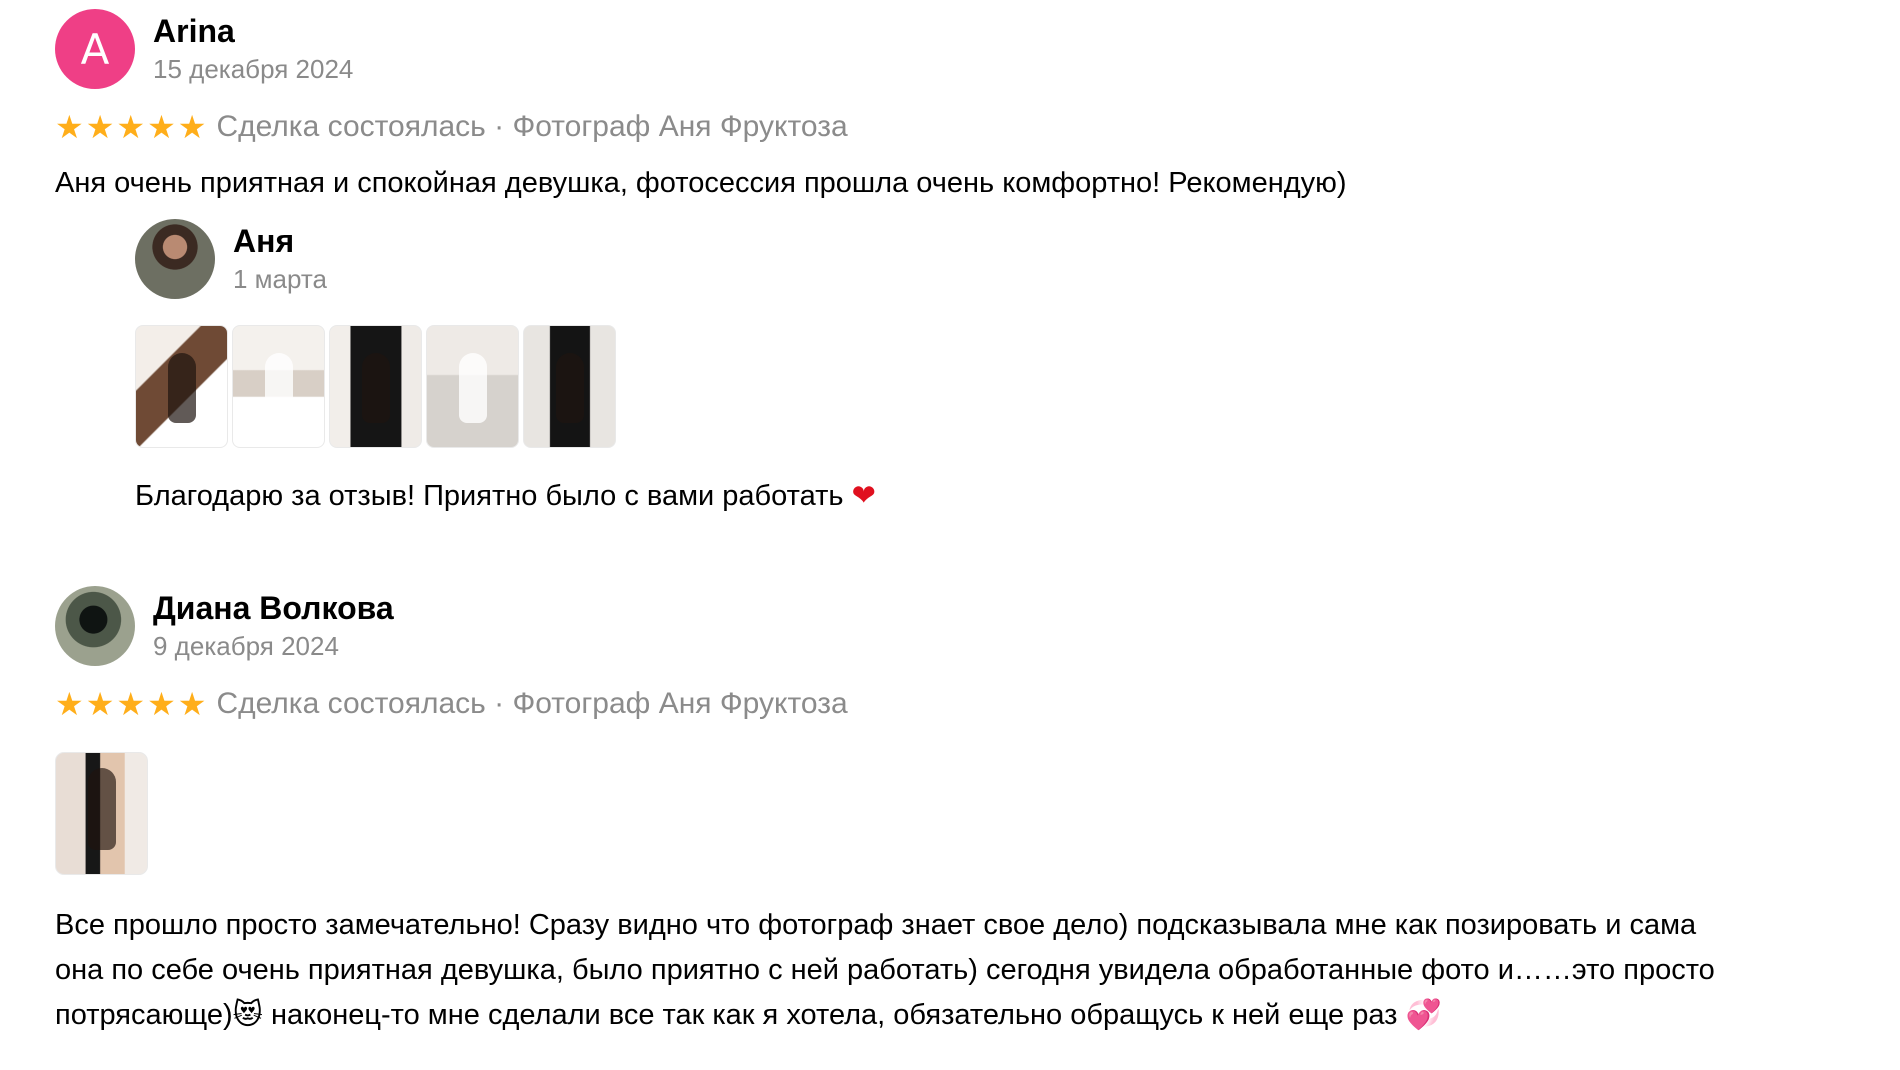  Describe the element at coordinates (950, 626) in the screenshot. I see `review-header: Диана Волкова 9 декабря 2024` at that location.